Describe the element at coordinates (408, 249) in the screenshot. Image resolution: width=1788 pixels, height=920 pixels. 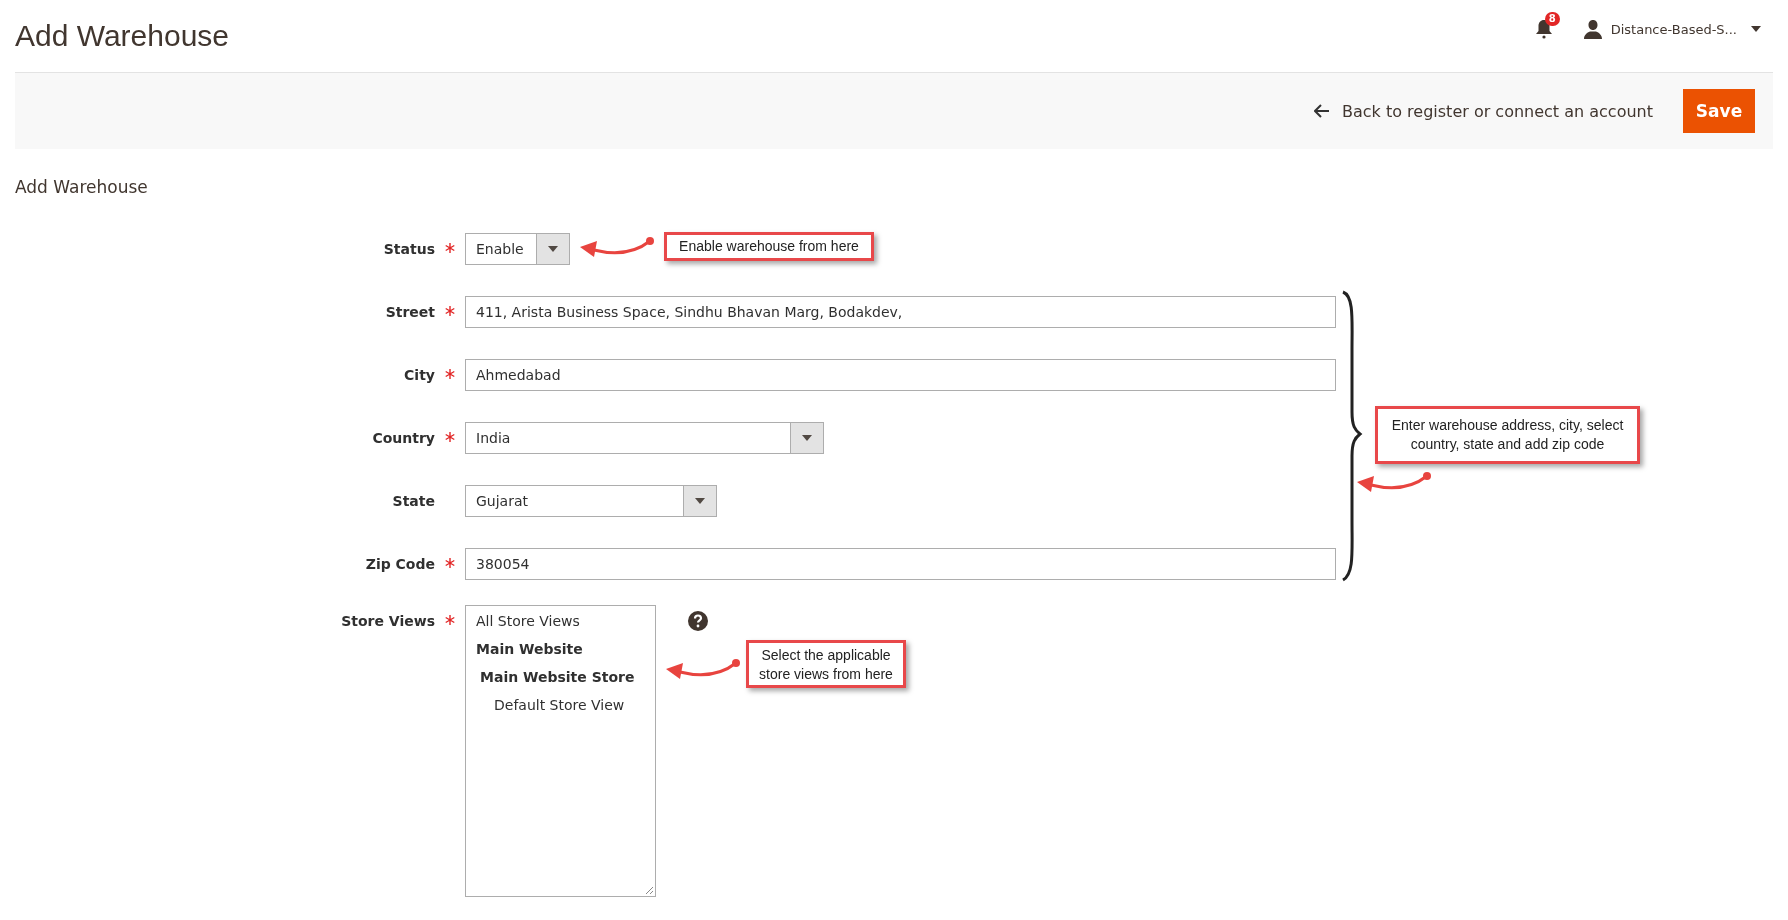
I see `field-label: Status` at that location.